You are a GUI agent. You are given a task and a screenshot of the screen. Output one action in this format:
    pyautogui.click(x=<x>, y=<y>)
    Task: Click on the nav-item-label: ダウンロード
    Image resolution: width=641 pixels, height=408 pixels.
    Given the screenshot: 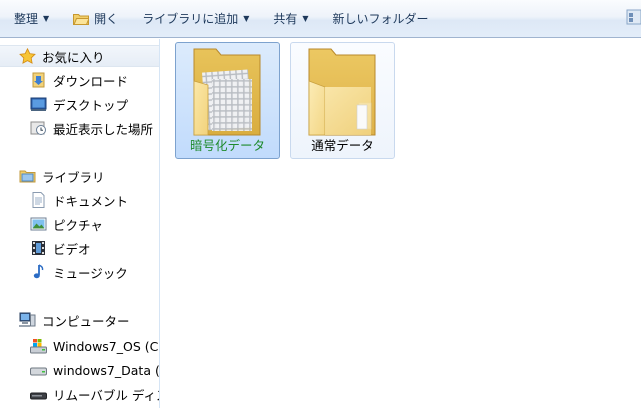 What is the action you would take?
    pyautogui.click(x=91, y=81)
    